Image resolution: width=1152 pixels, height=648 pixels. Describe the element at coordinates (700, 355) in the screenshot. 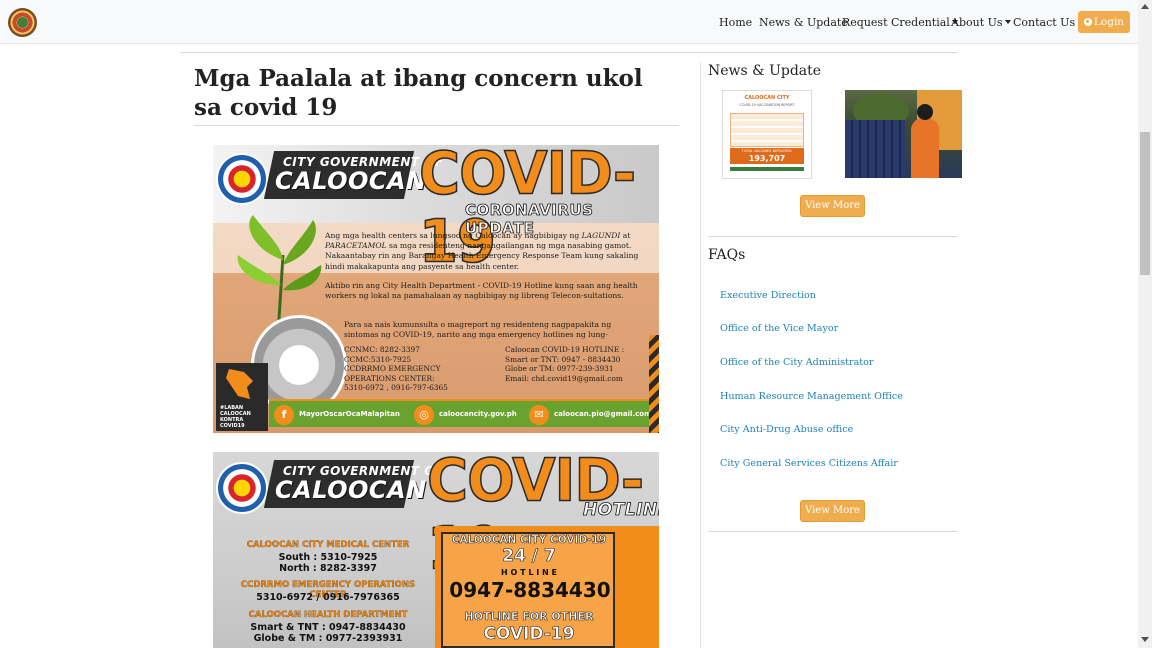

I see `column-divider` at that location.